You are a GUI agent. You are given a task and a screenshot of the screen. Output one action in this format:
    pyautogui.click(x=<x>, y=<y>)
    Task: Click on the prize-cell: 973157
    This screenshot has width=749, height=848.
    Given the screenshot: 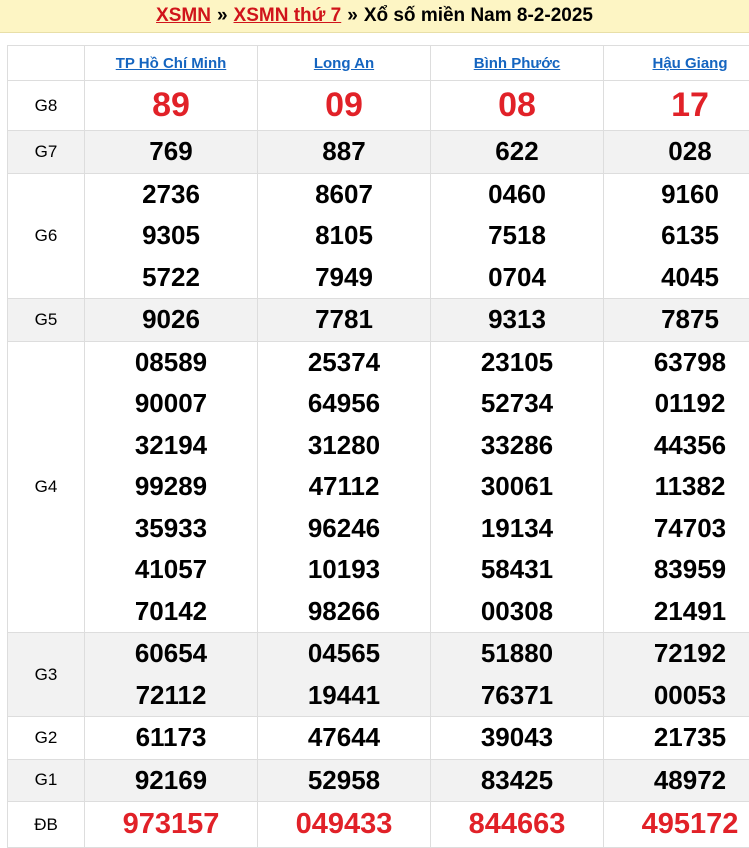 What is the action you would take?
    pyautogui.click(x=171, y=825)
    